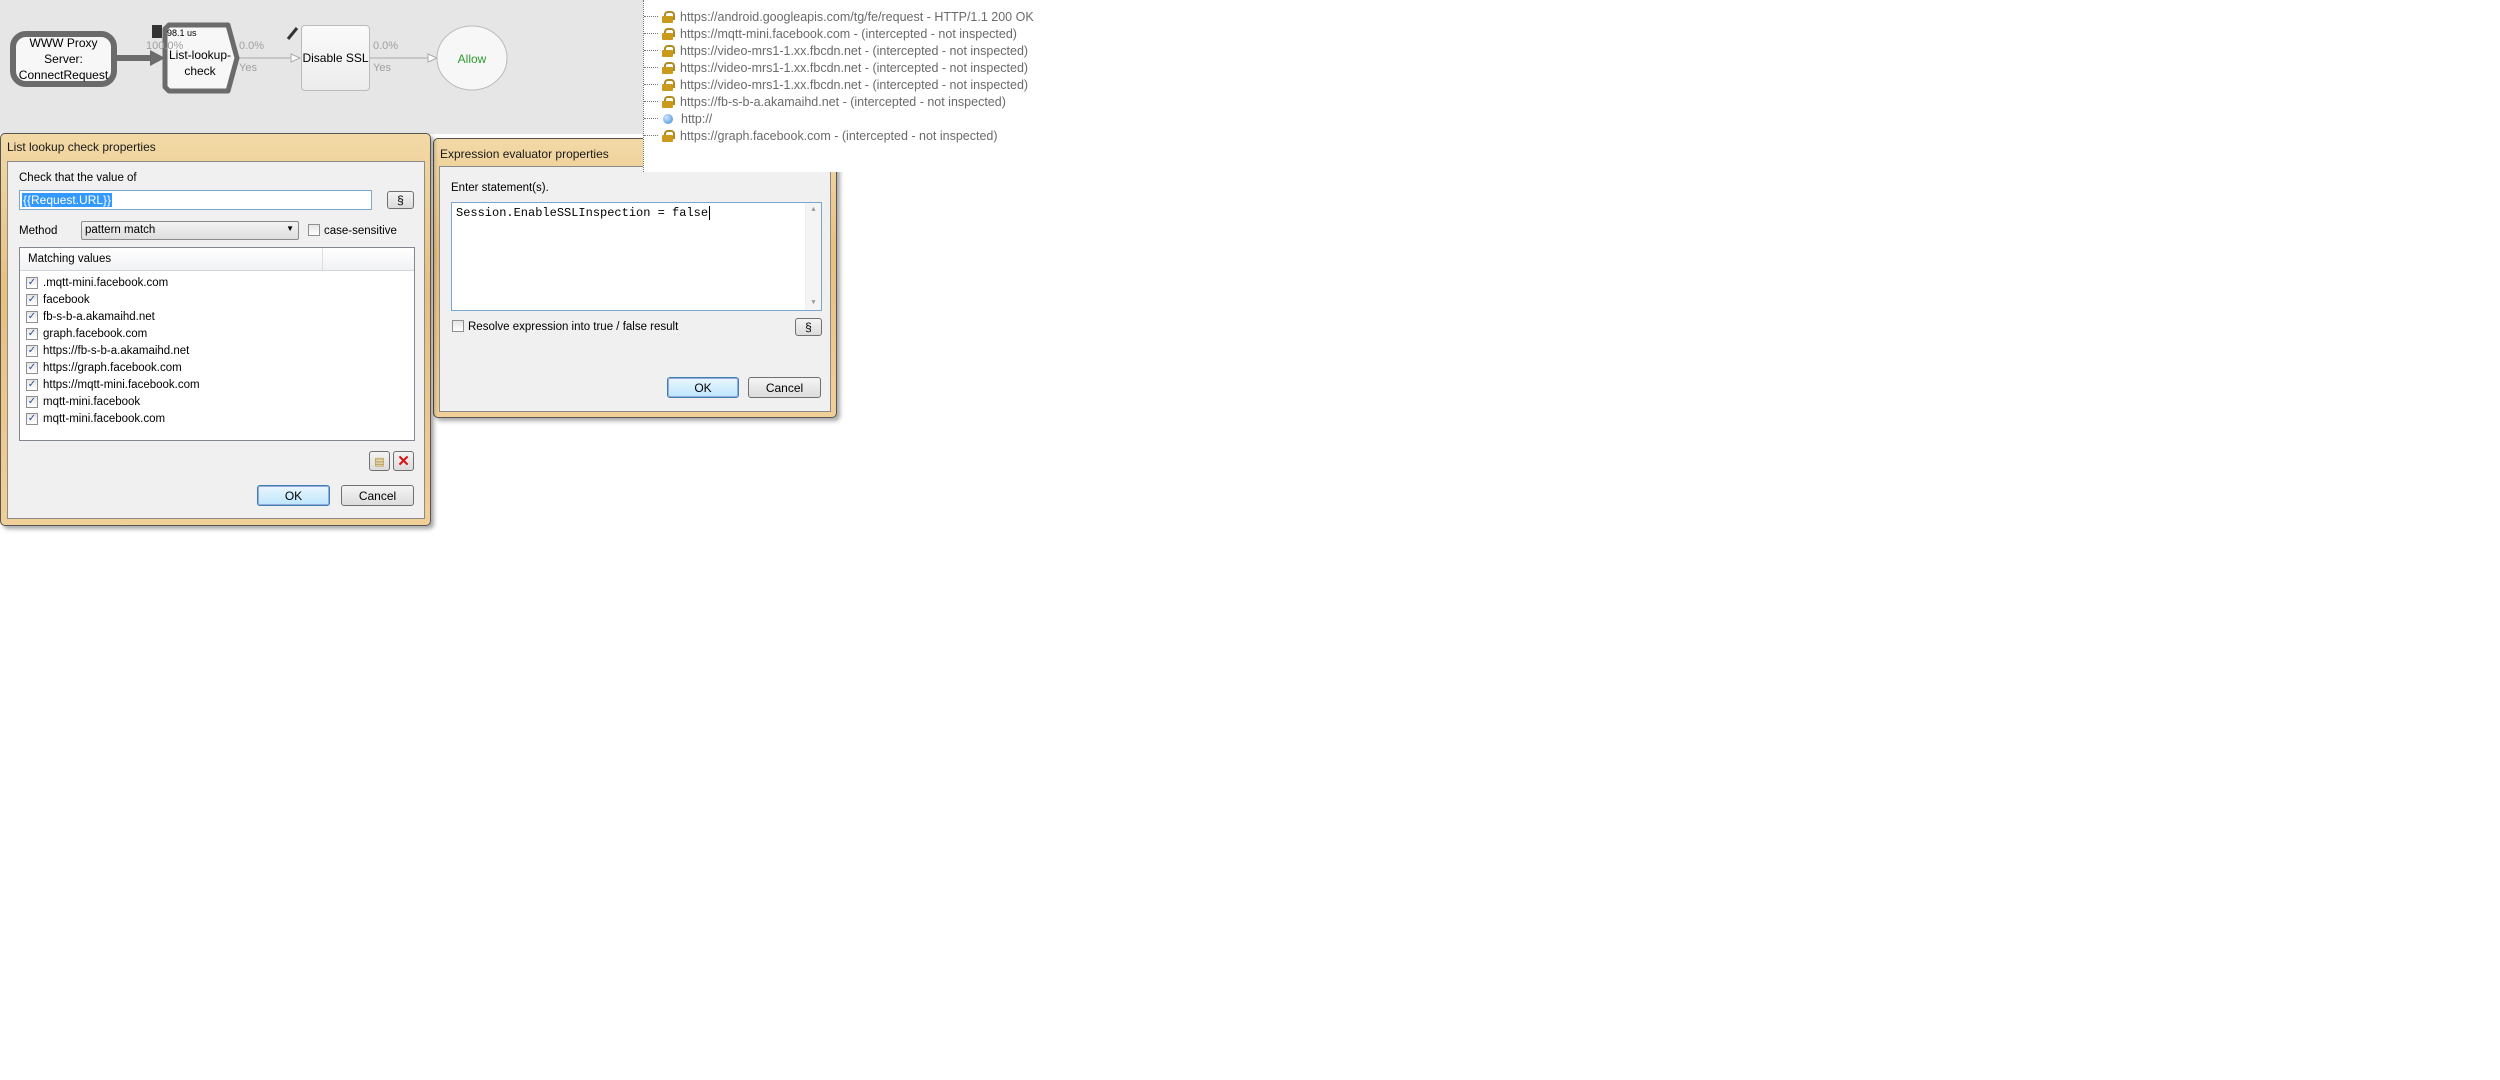 This screenshot has width=2500, height=1080. I want to click on item-label: https://fb-s-b-a.akamaihd.net, so click(116, 350).